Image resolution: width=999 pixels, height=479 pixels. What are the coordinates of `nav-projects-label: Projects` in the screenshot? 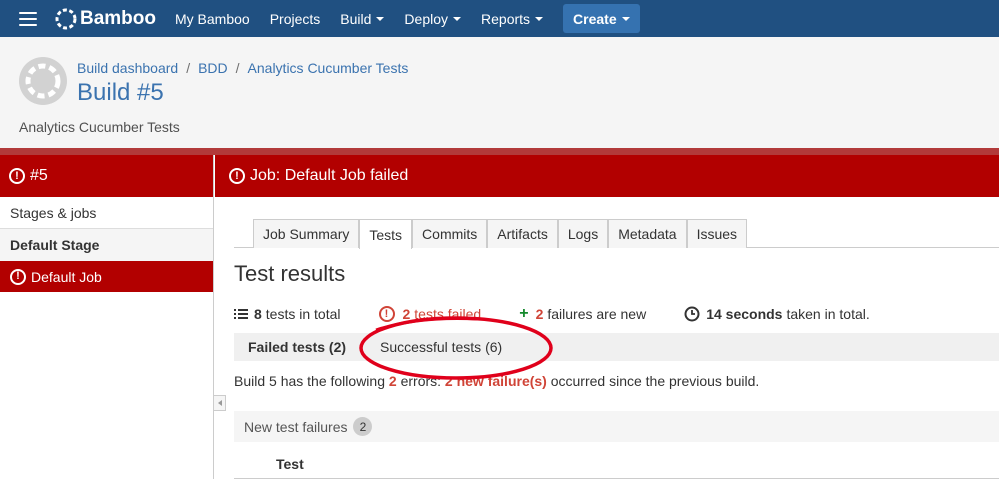 It's located at (295, 18).